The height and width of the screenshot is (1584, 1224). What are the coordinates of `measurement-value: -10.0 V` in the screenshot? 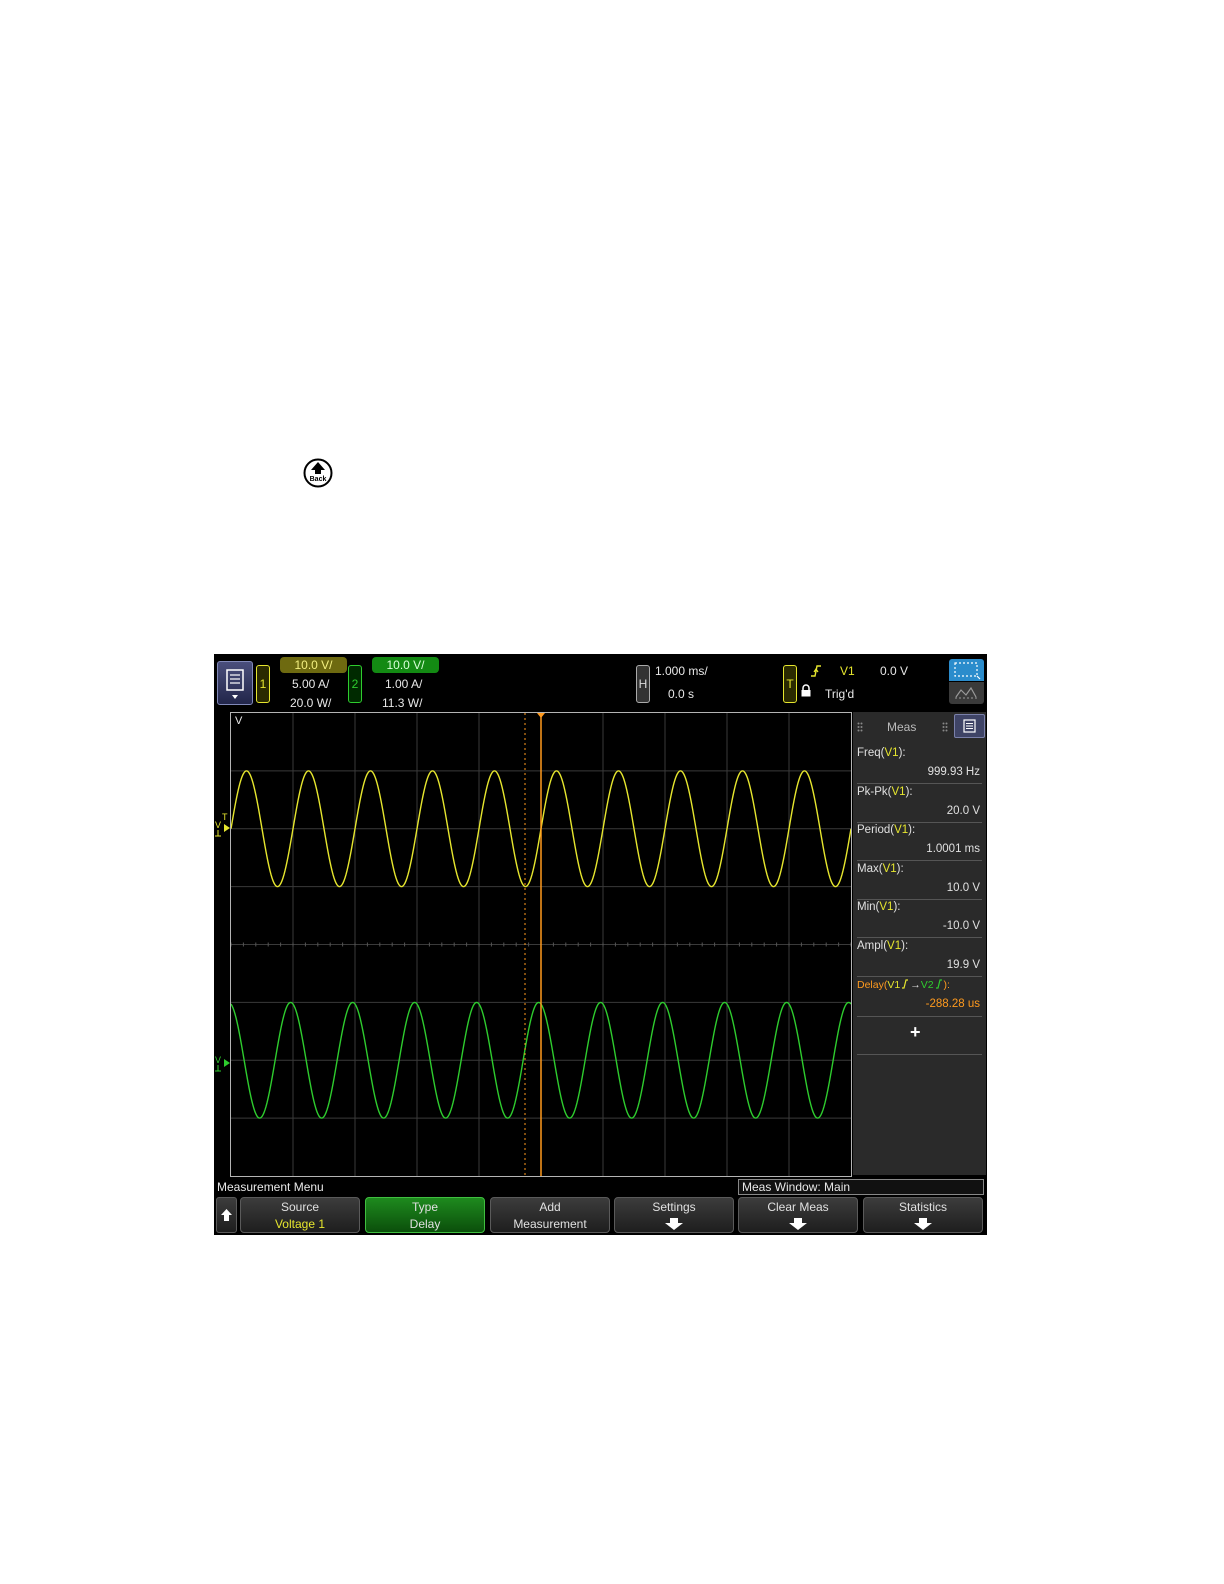 It's located at (961, 926).